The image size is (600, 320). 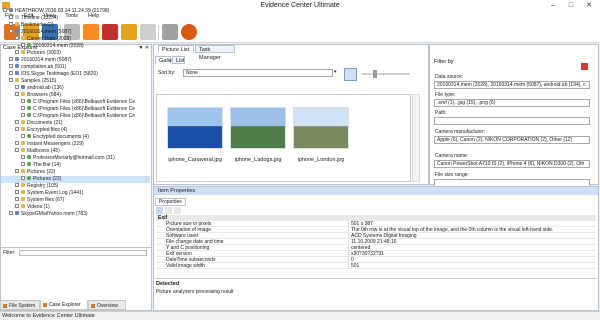 What do you see at coordinates (177, 210) in the screenshot?
I see `properties-icon` at bounding box center [177, 210].